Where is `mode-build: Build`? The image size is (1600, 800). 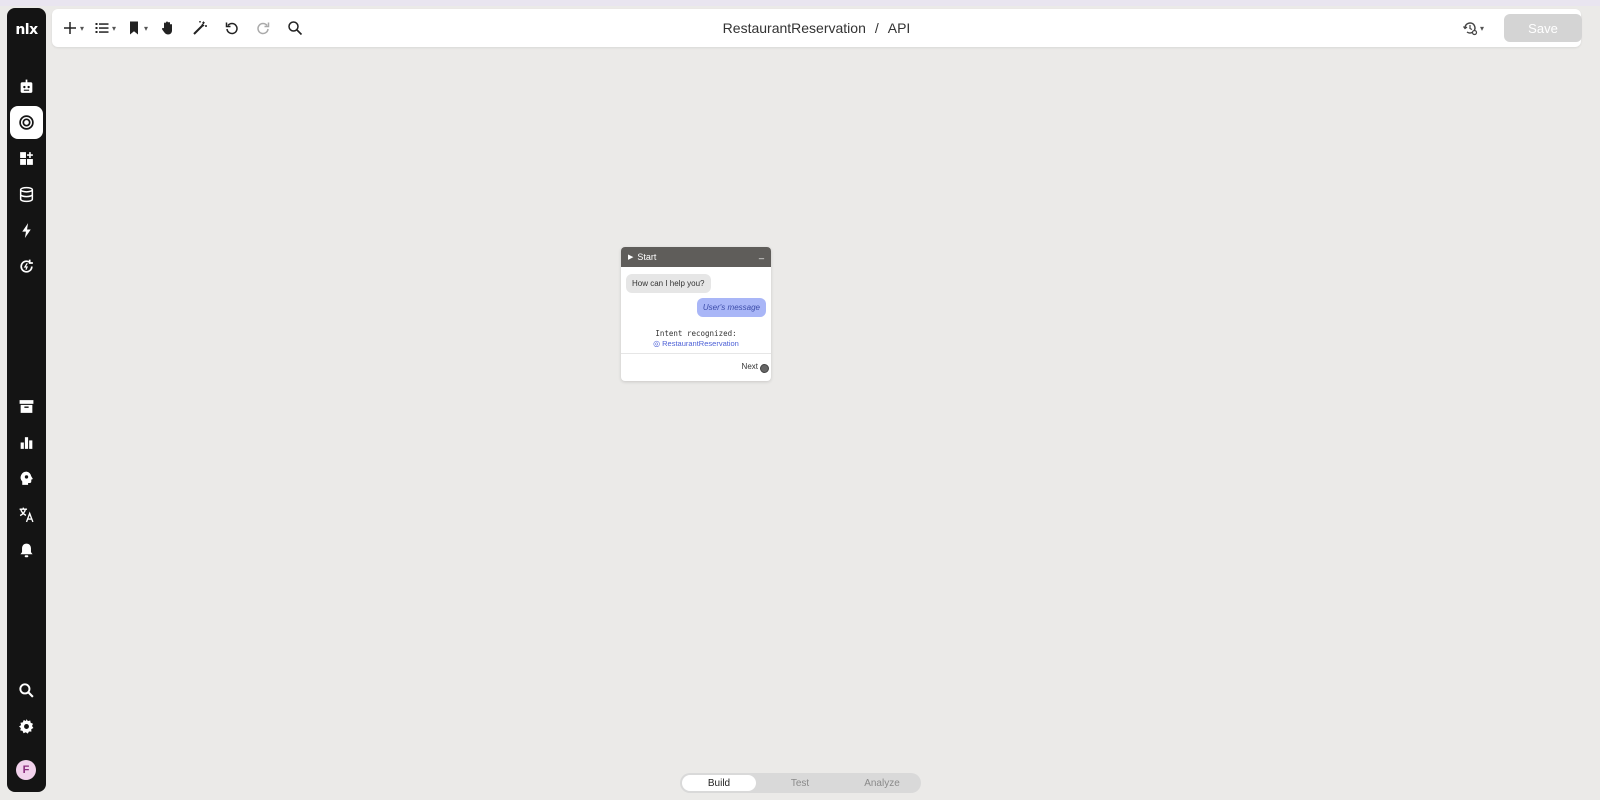
mode-build: Build is located at coordinates (719, 783).